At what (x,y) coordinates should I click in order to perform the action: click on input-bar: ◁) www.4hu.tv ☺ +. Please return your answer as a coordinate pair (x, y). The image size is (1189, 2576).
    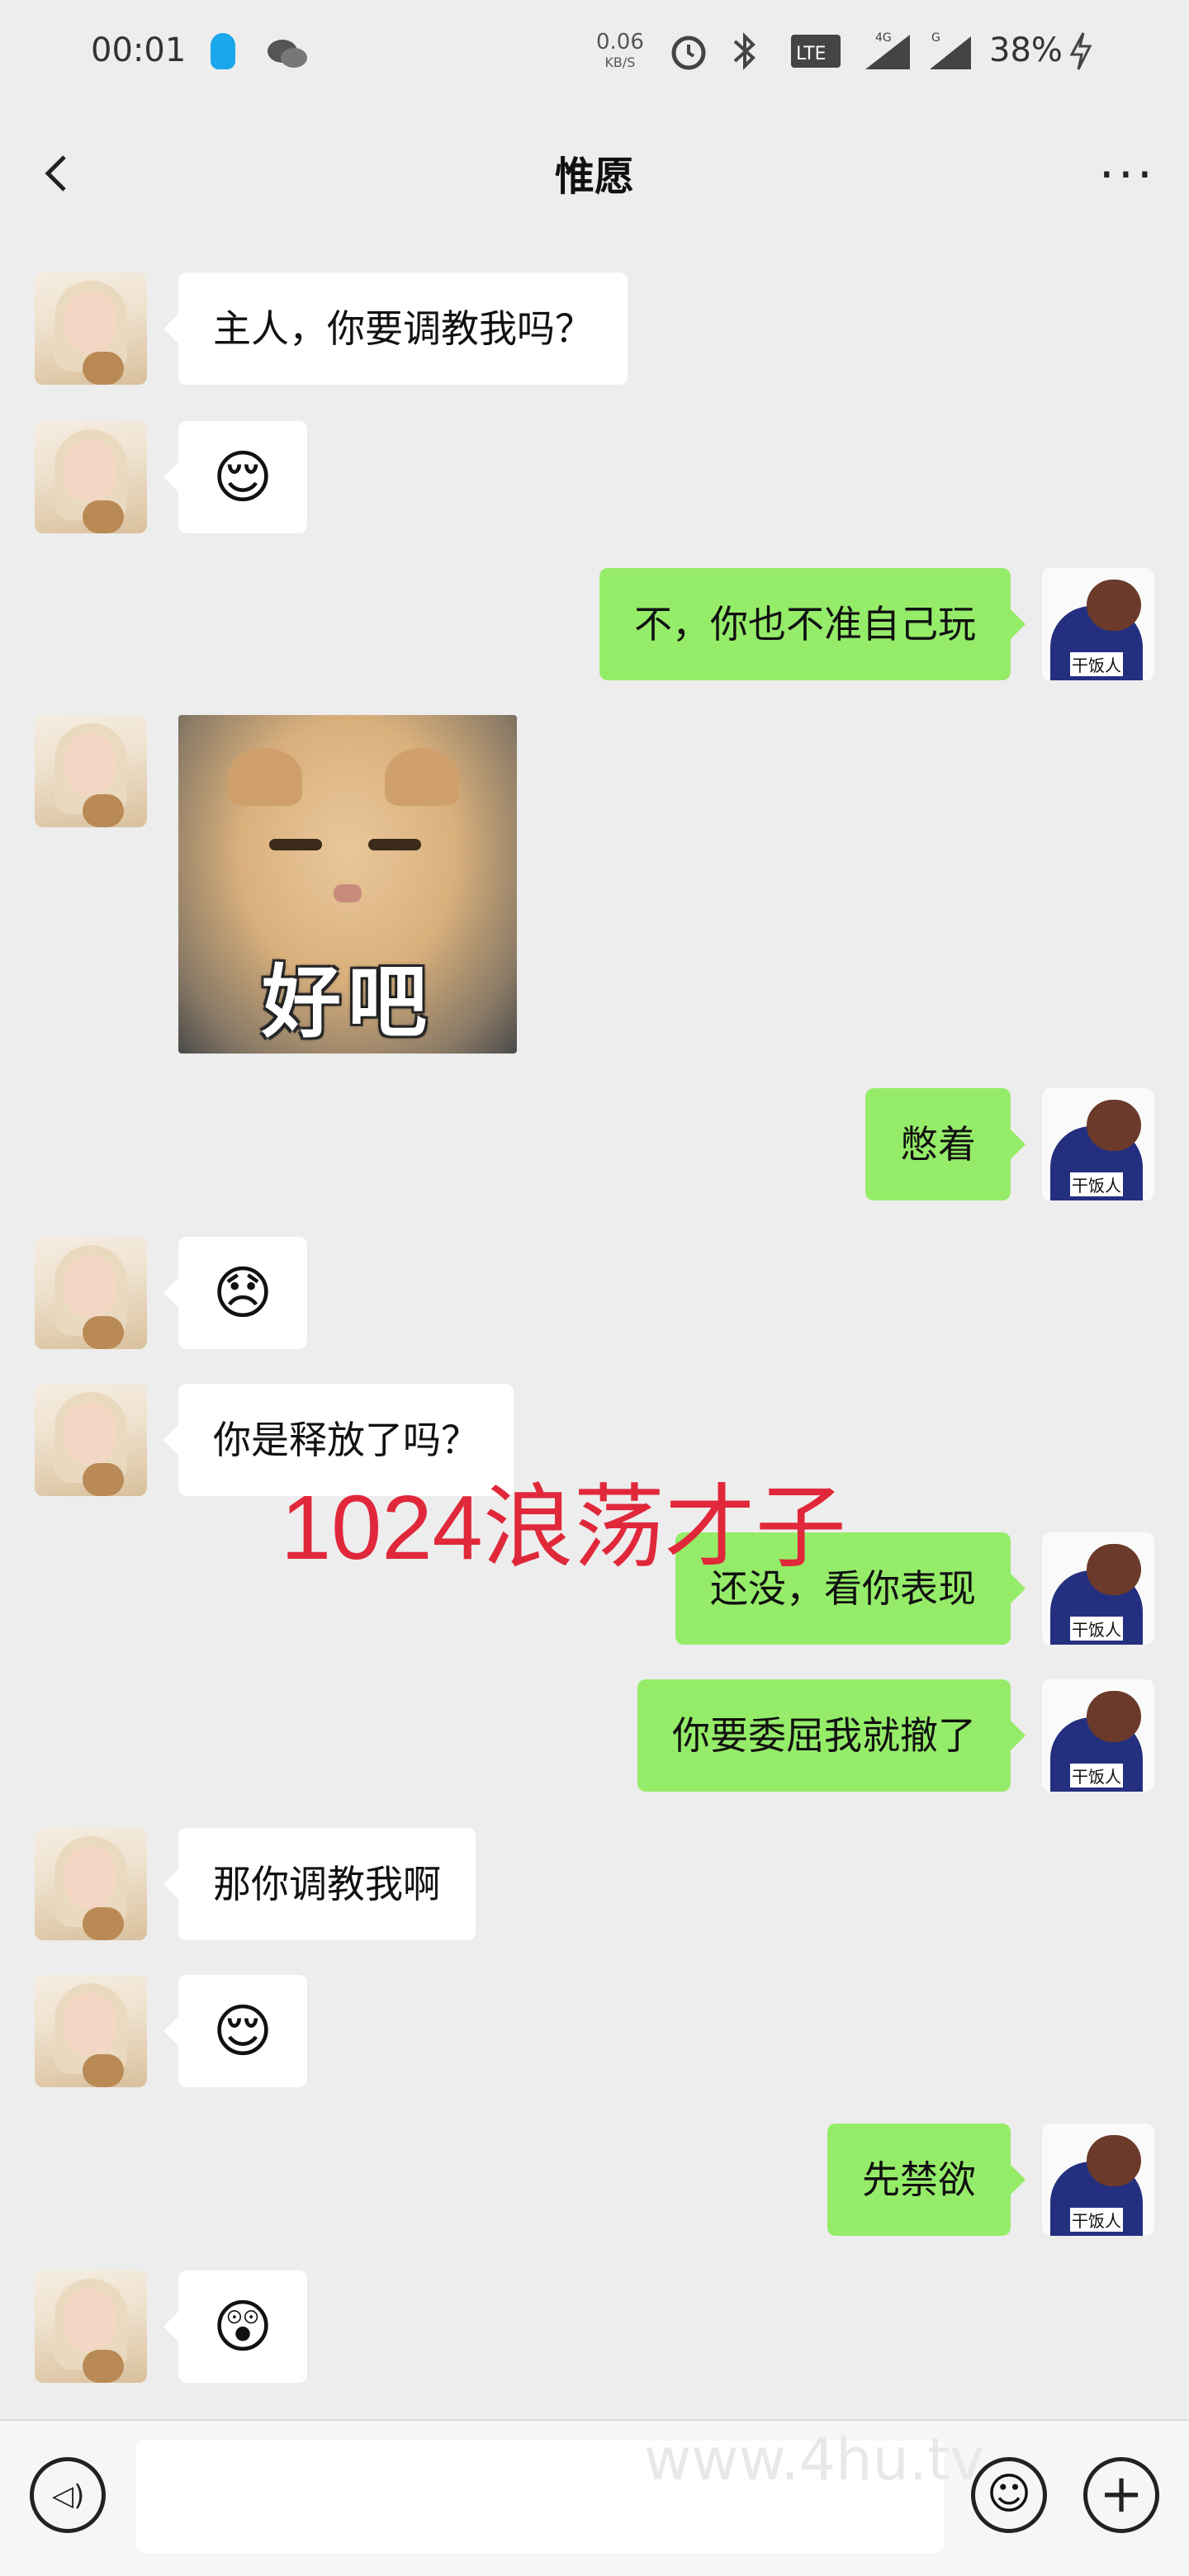
    Looking at the image, I should click on (594, 2497).